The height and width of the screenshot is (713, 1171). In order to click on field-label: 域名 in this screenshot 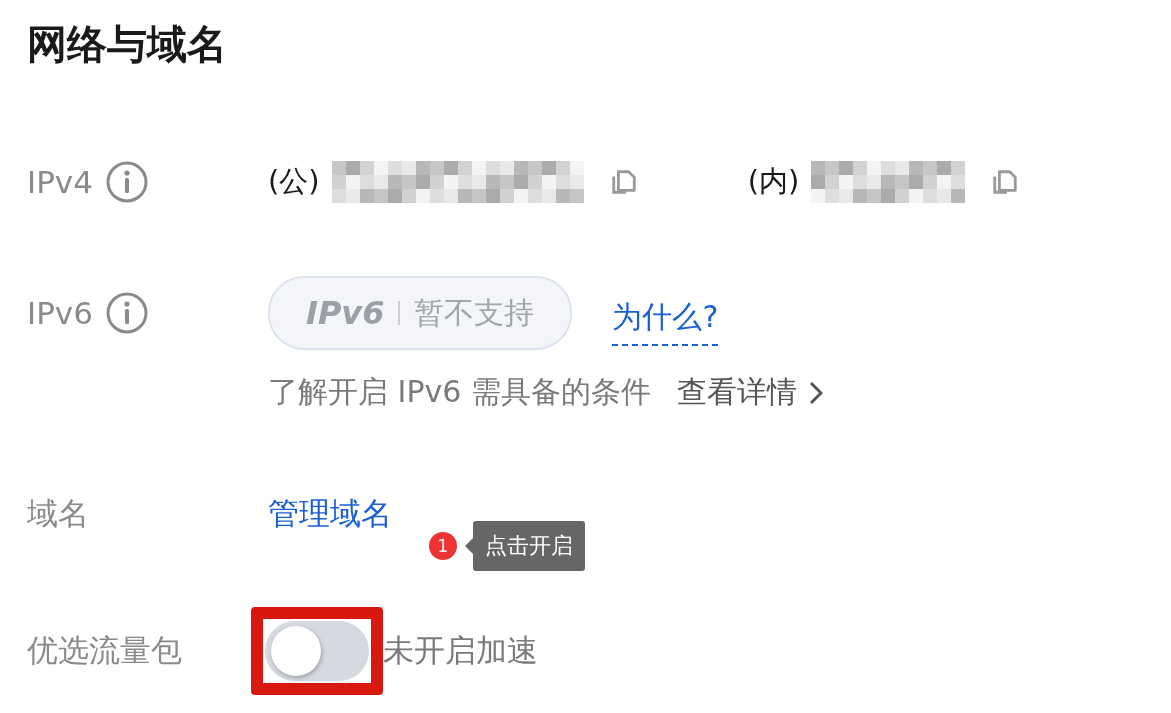, I will do `click(58, 513)`.